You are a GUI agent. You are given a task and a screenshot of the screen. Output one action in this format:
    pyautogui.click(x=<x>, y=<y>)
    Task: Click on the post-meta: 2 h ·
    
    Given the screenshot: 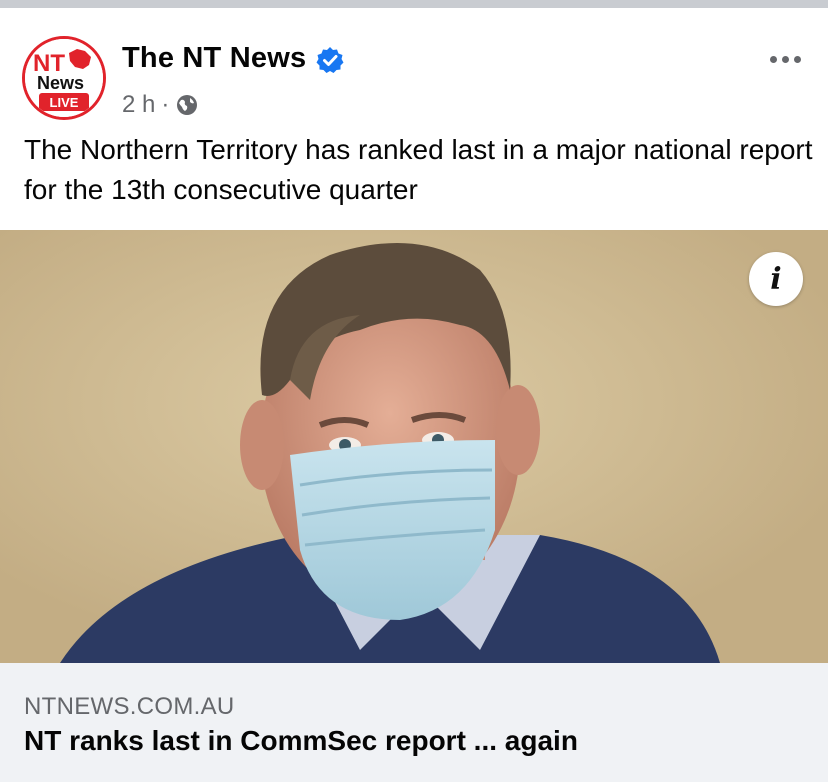 What is the action you would take?
    pyautogui.click(x=160, y=105)
    